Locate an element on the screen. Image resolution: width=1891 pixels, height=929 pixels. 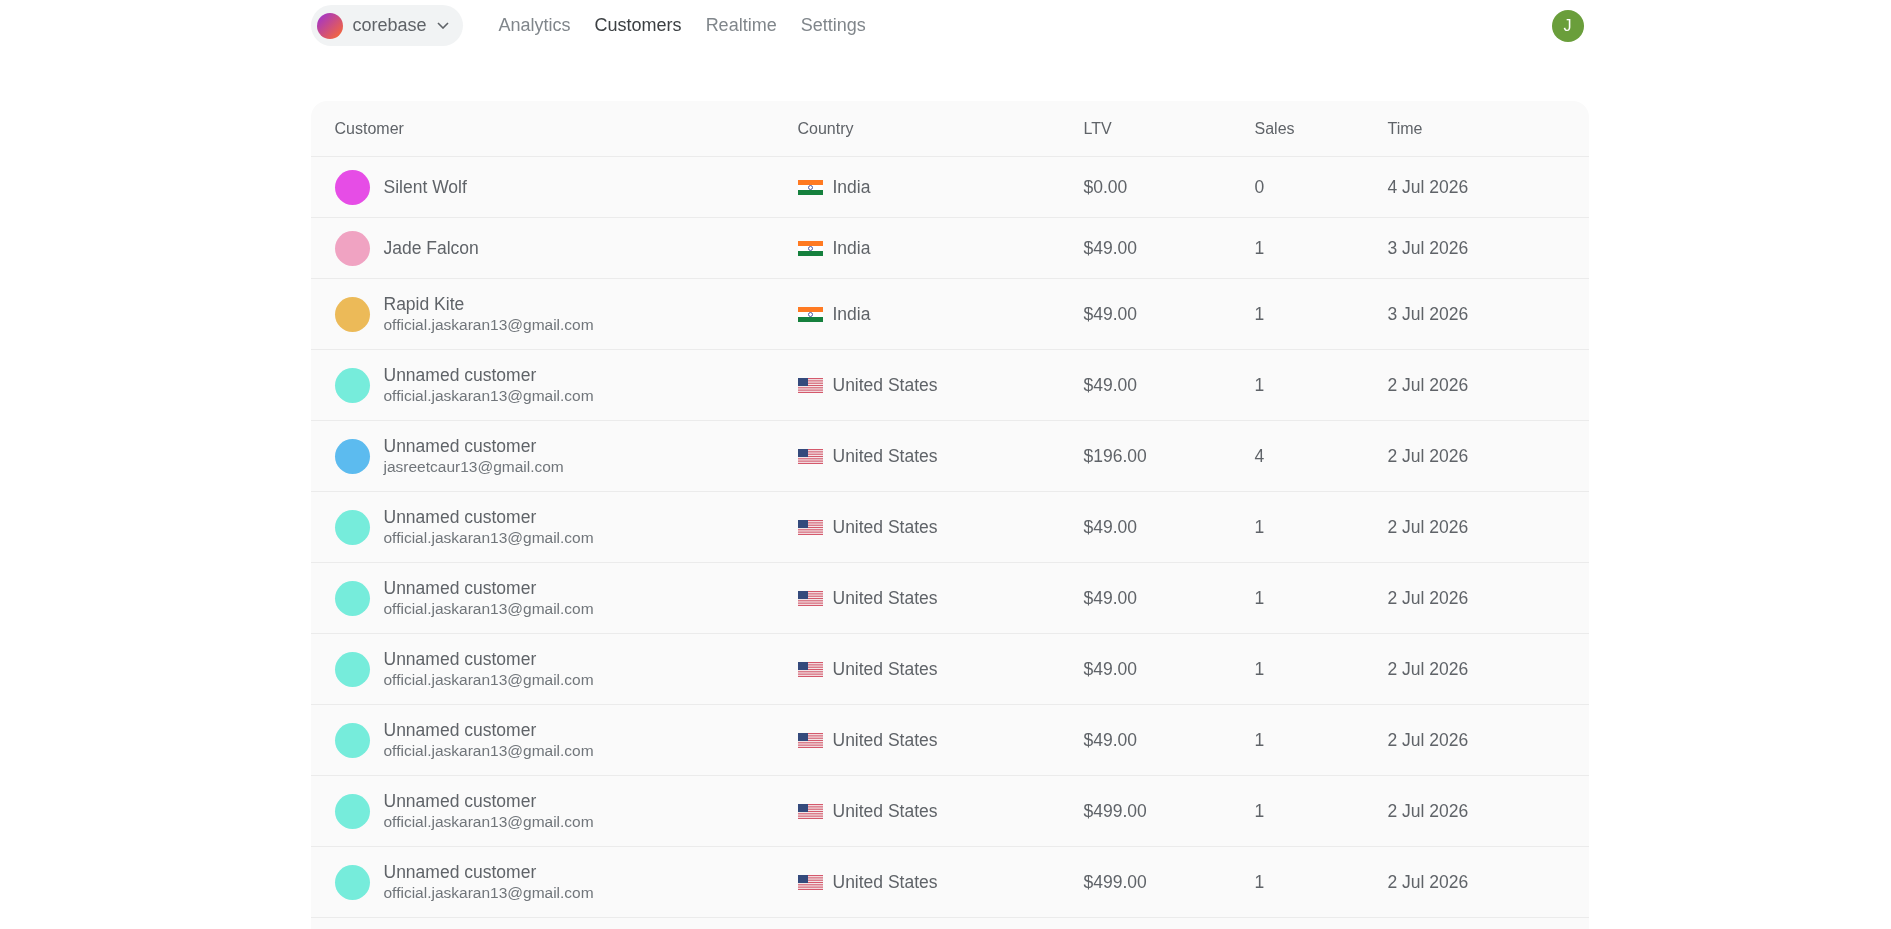
customer-name: Silent Wolf is located at coordinates (425, 187).